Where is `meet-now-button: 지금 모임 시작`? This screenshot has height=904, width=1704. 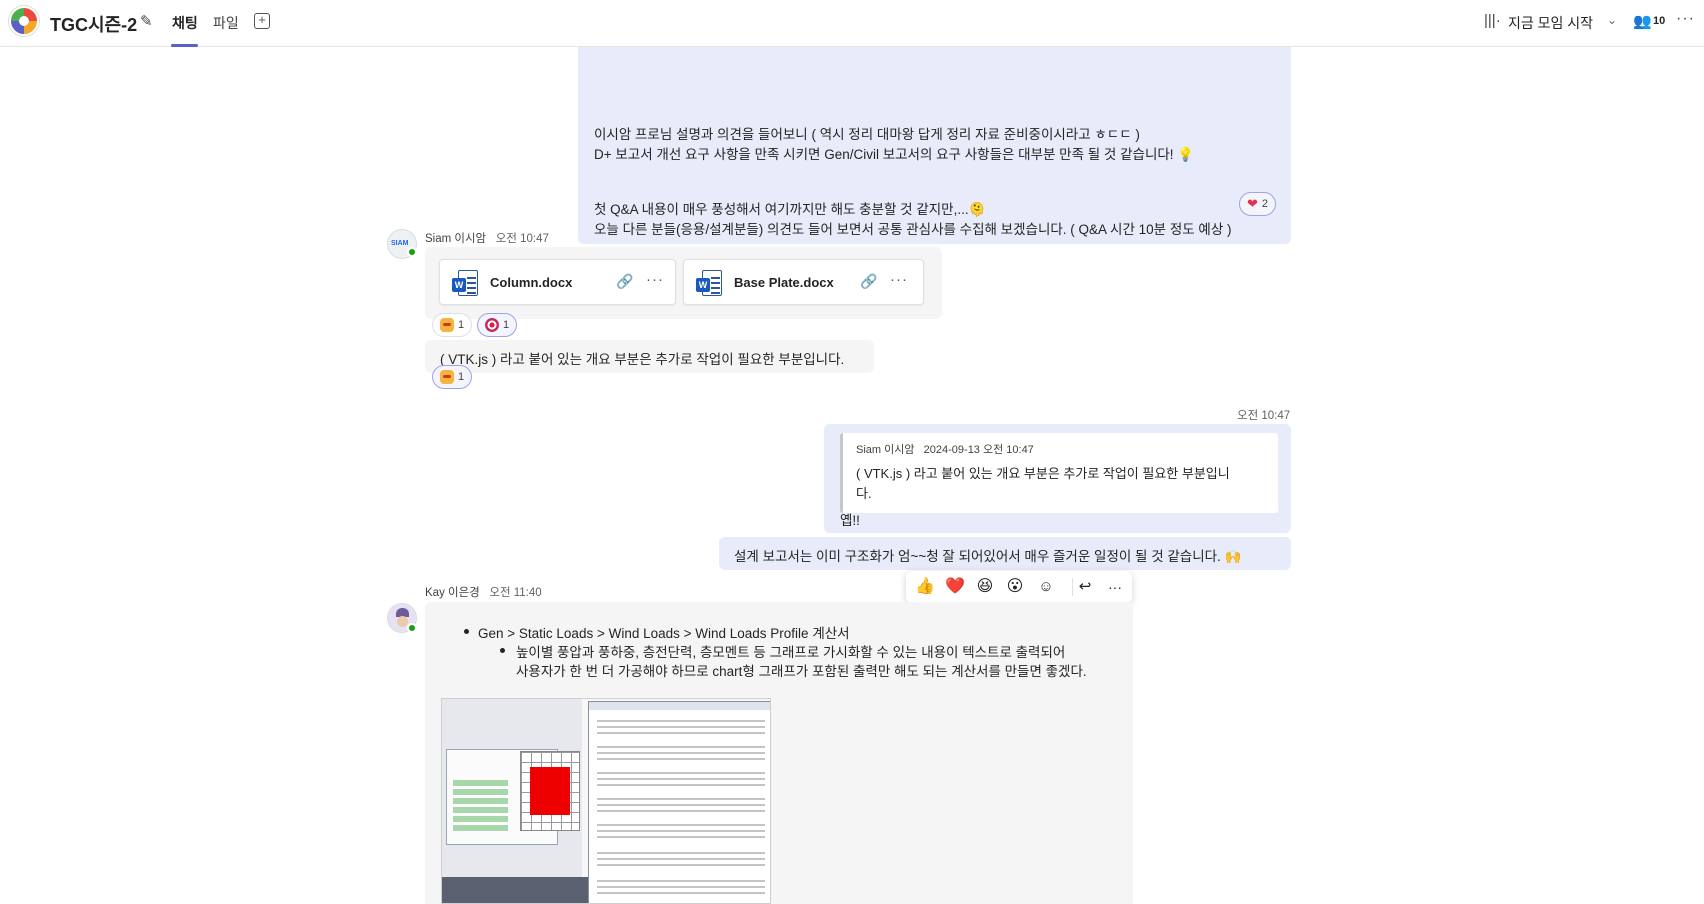
meet-now-button: 지금 모임 시작 is located at coordinates (1550, 23).